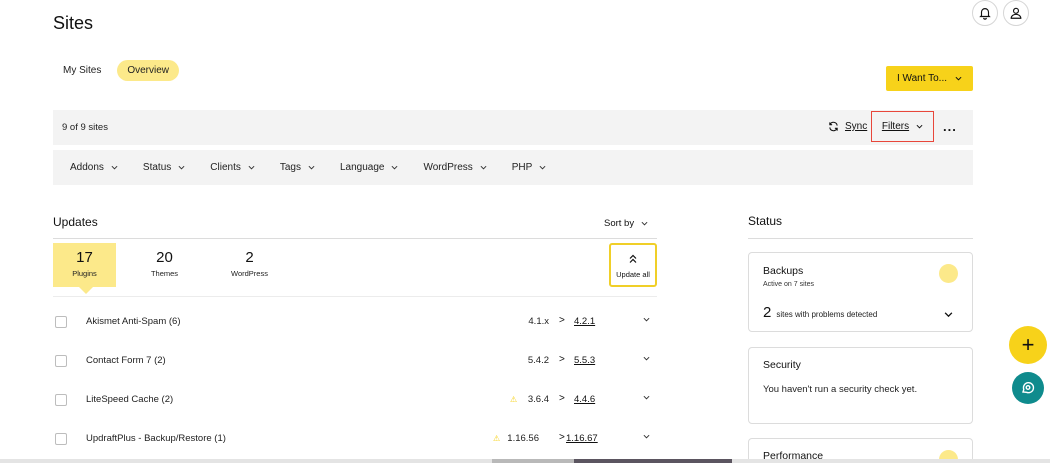 This screenshot has height=463, width=1050. I want to click on problem-text: sites with problems detected, so click(827, 314).